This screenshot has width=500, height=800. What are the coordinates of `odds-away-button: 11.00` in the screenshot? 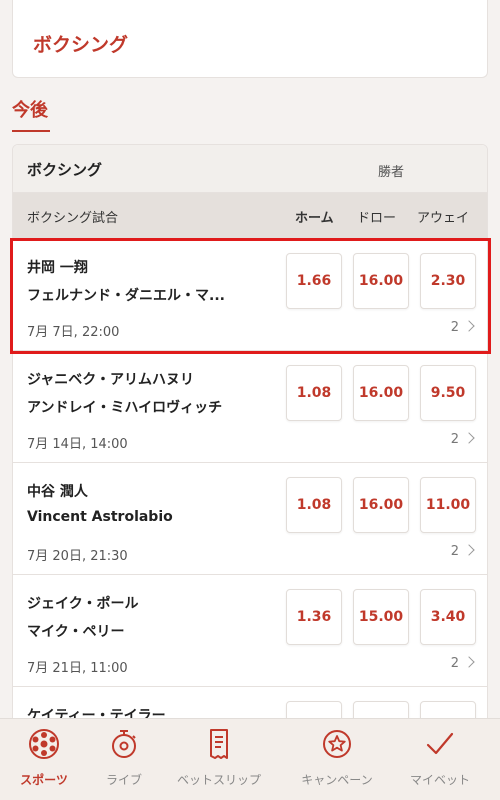 It's located at (448, 505).